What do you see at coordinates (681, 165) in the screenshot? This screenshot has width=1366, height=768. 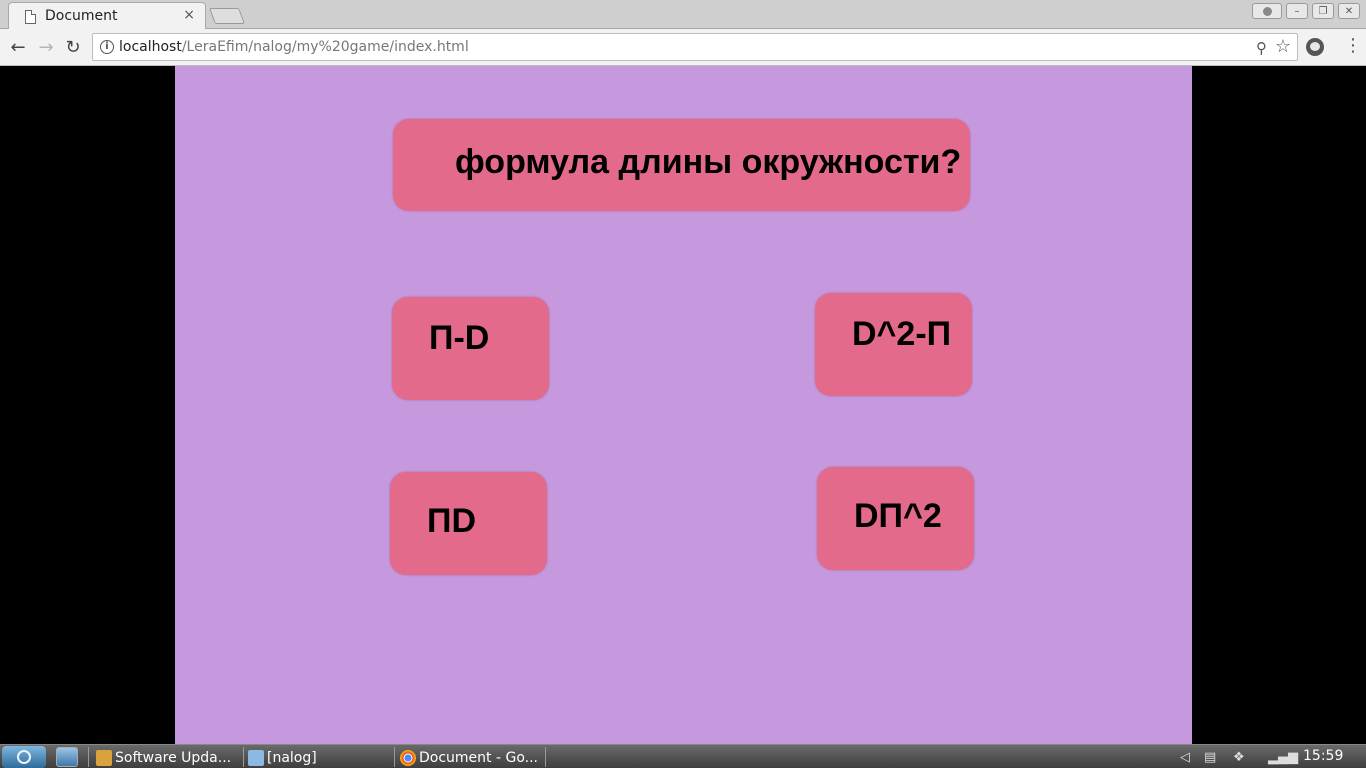 I see `question-card: формула длины окружности?` at bounding box center [681, 165].